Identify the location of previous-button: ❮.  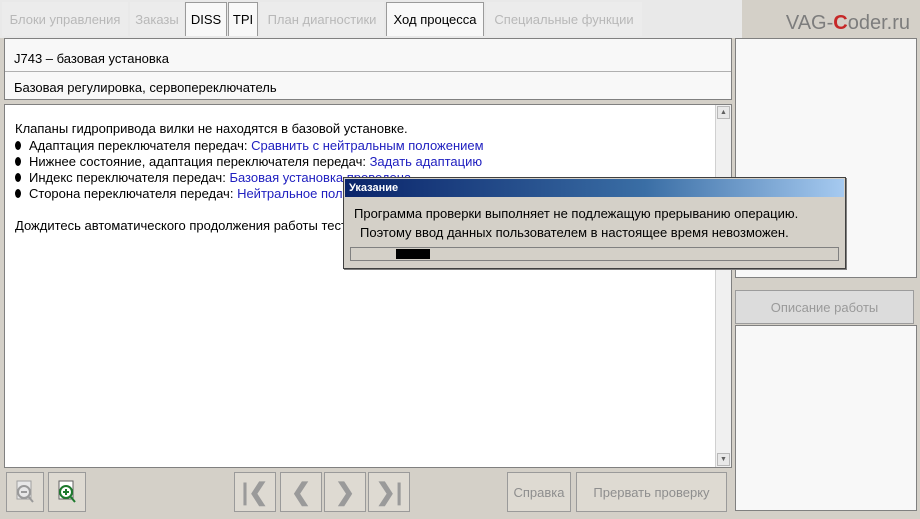
(301, 492).